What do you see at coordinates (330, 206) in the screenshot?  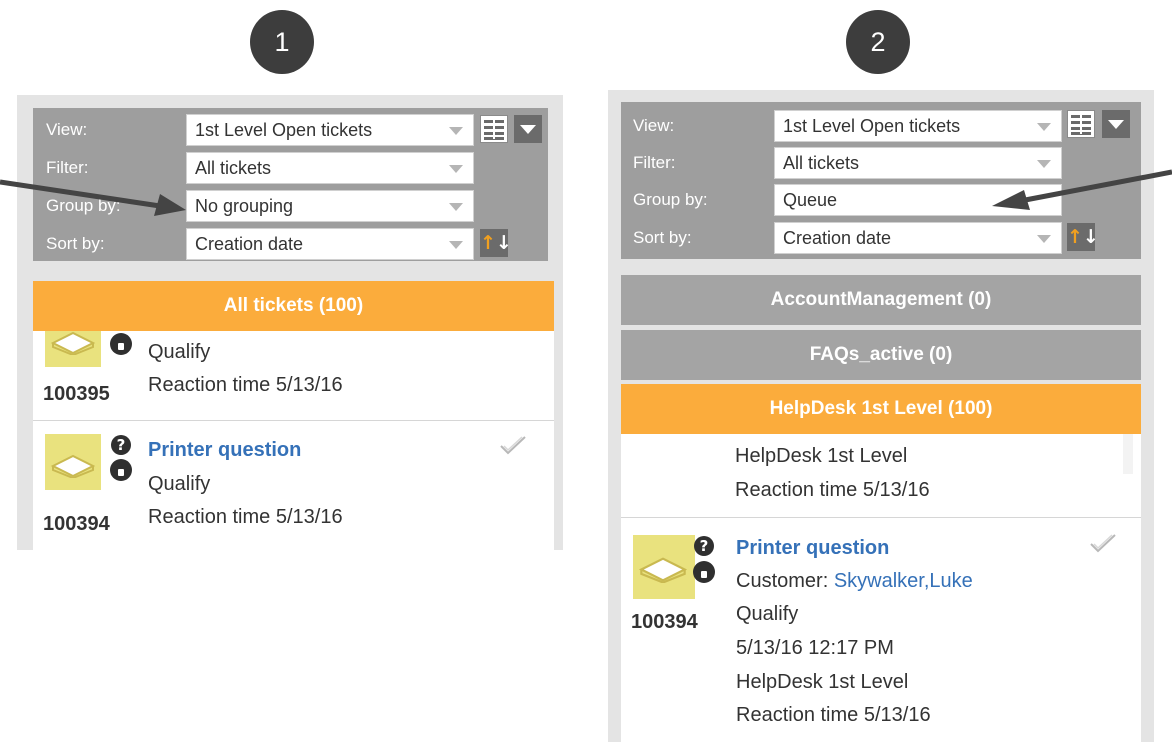 I see `group-by-select: No grouping` at bounding box center [330, 206].